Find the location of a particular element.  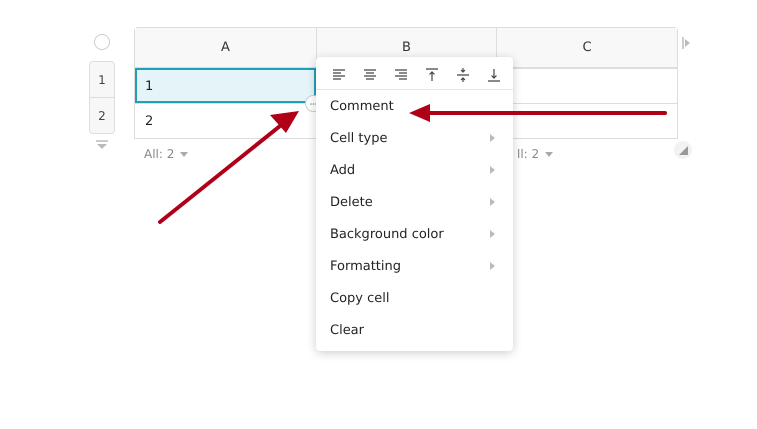

filter-icon is located at coordinates (102, 145).